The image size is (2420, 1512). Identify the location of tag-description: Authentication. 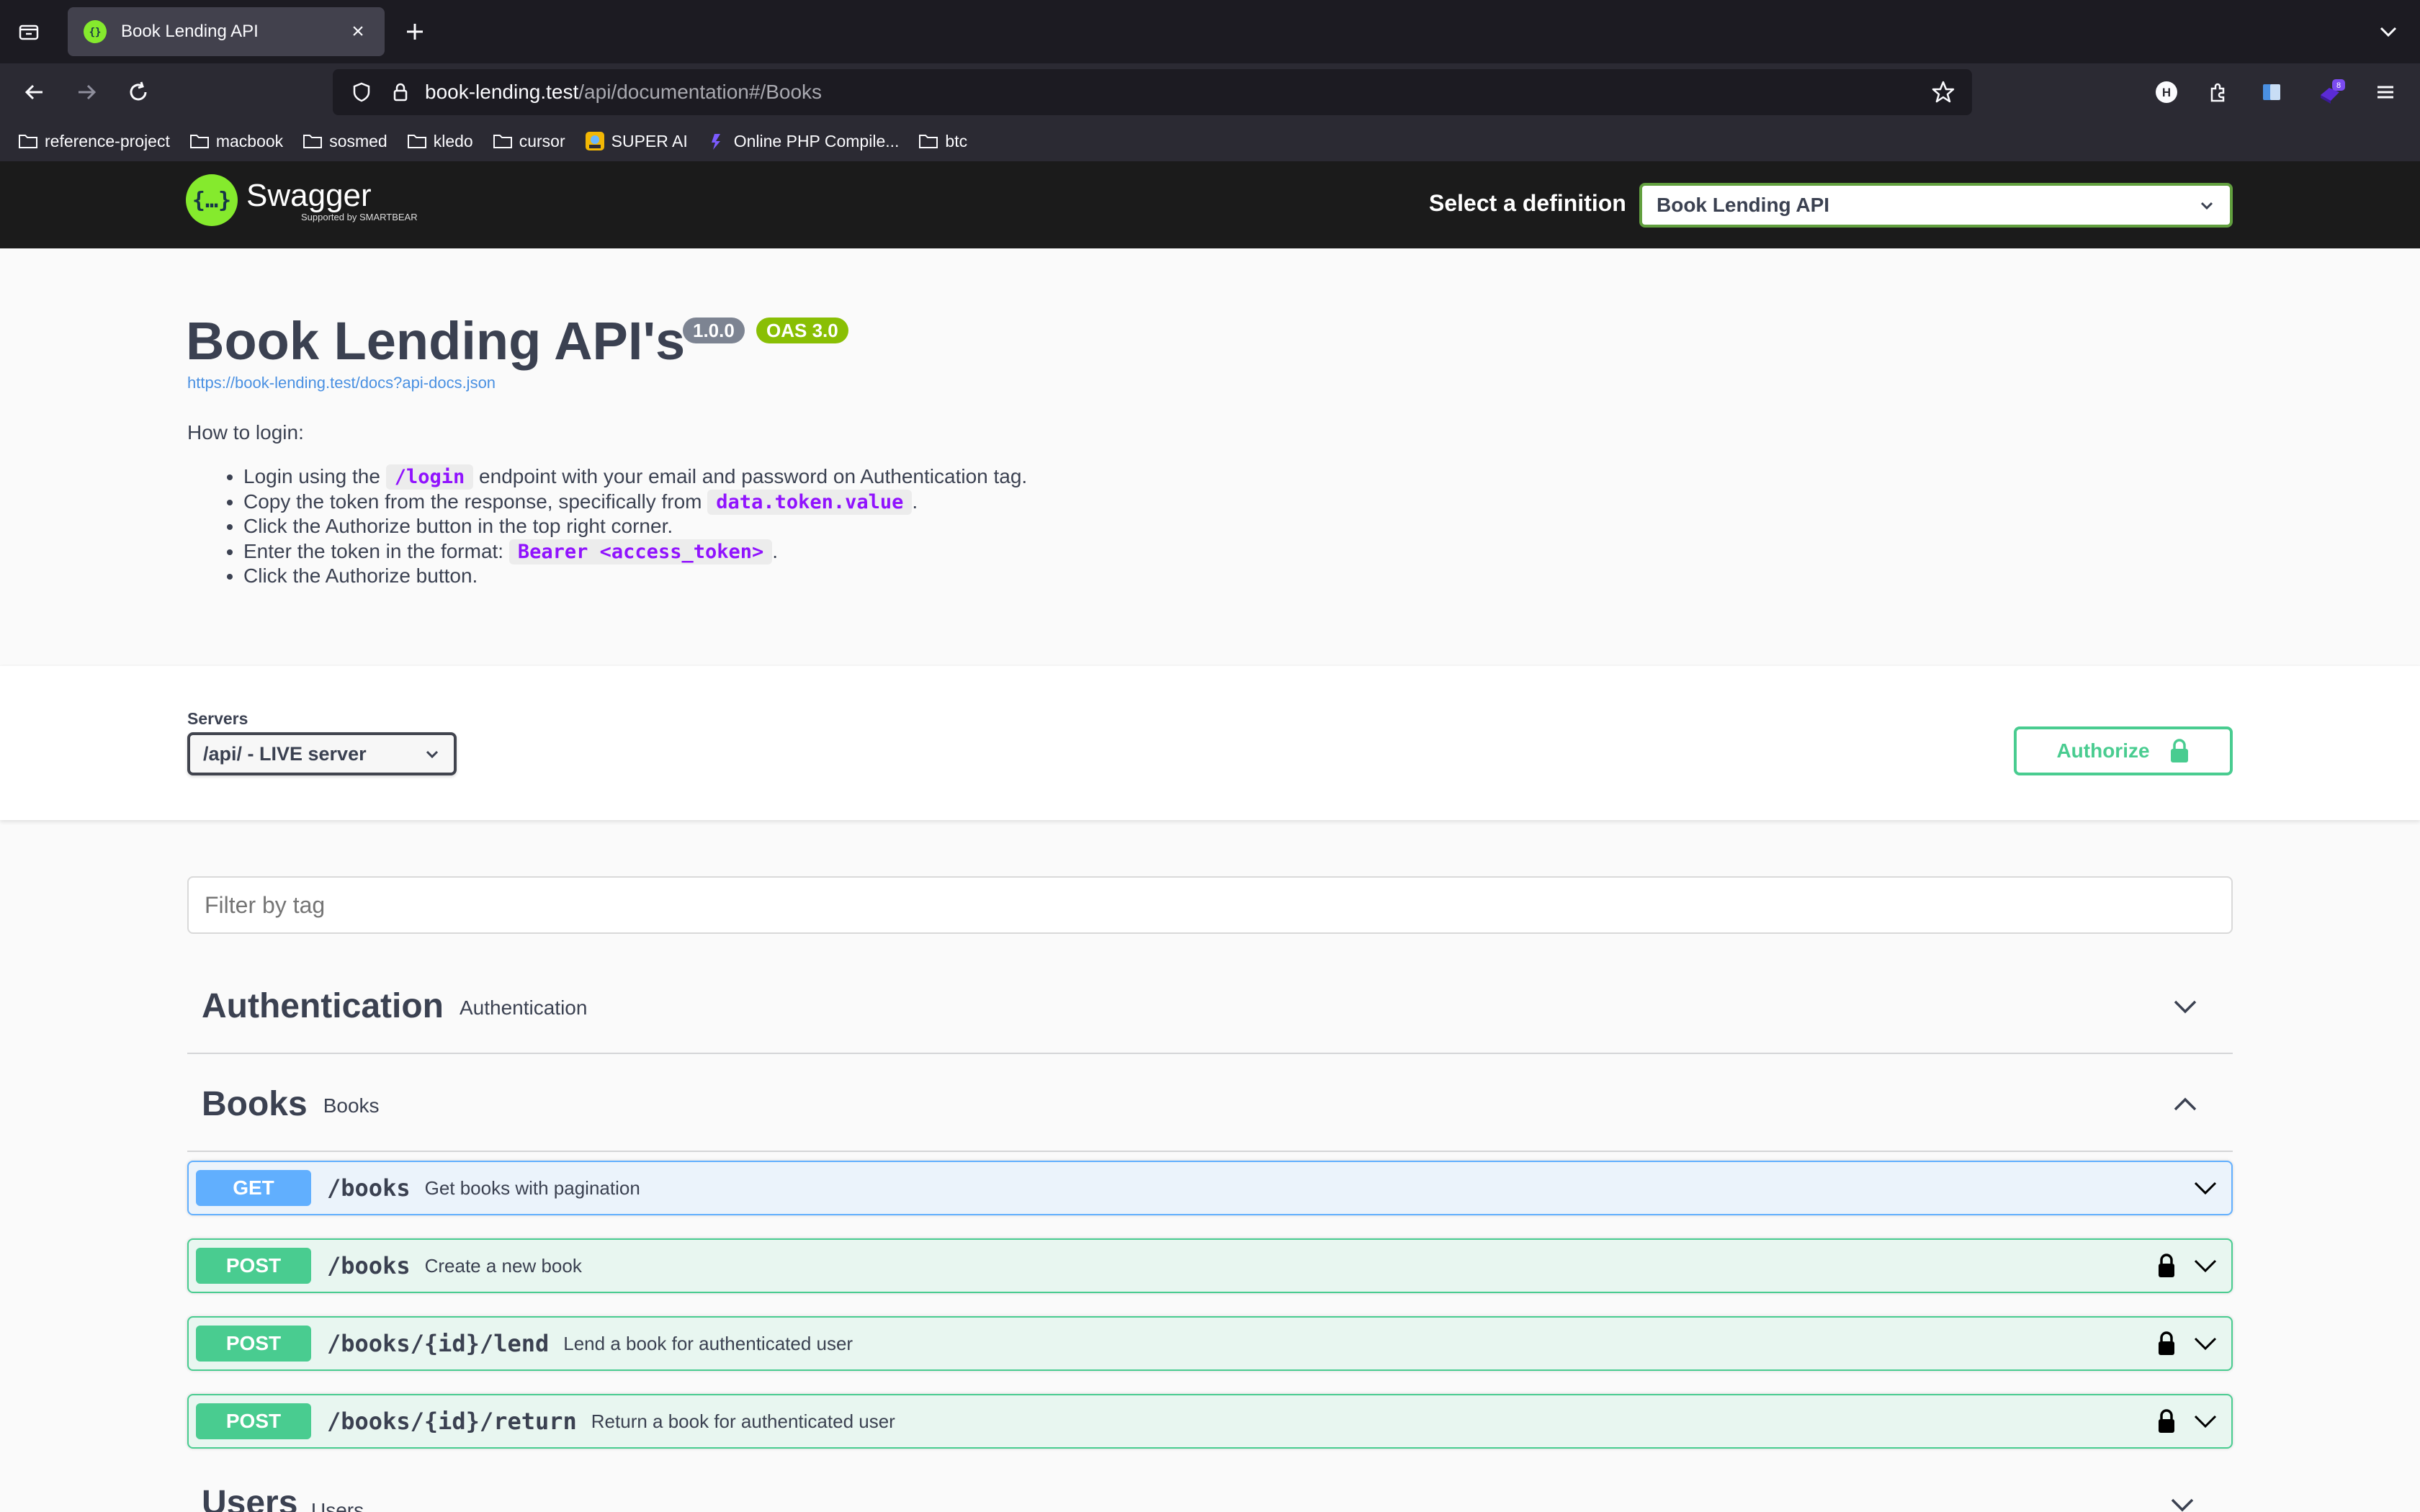
(523, 1007).